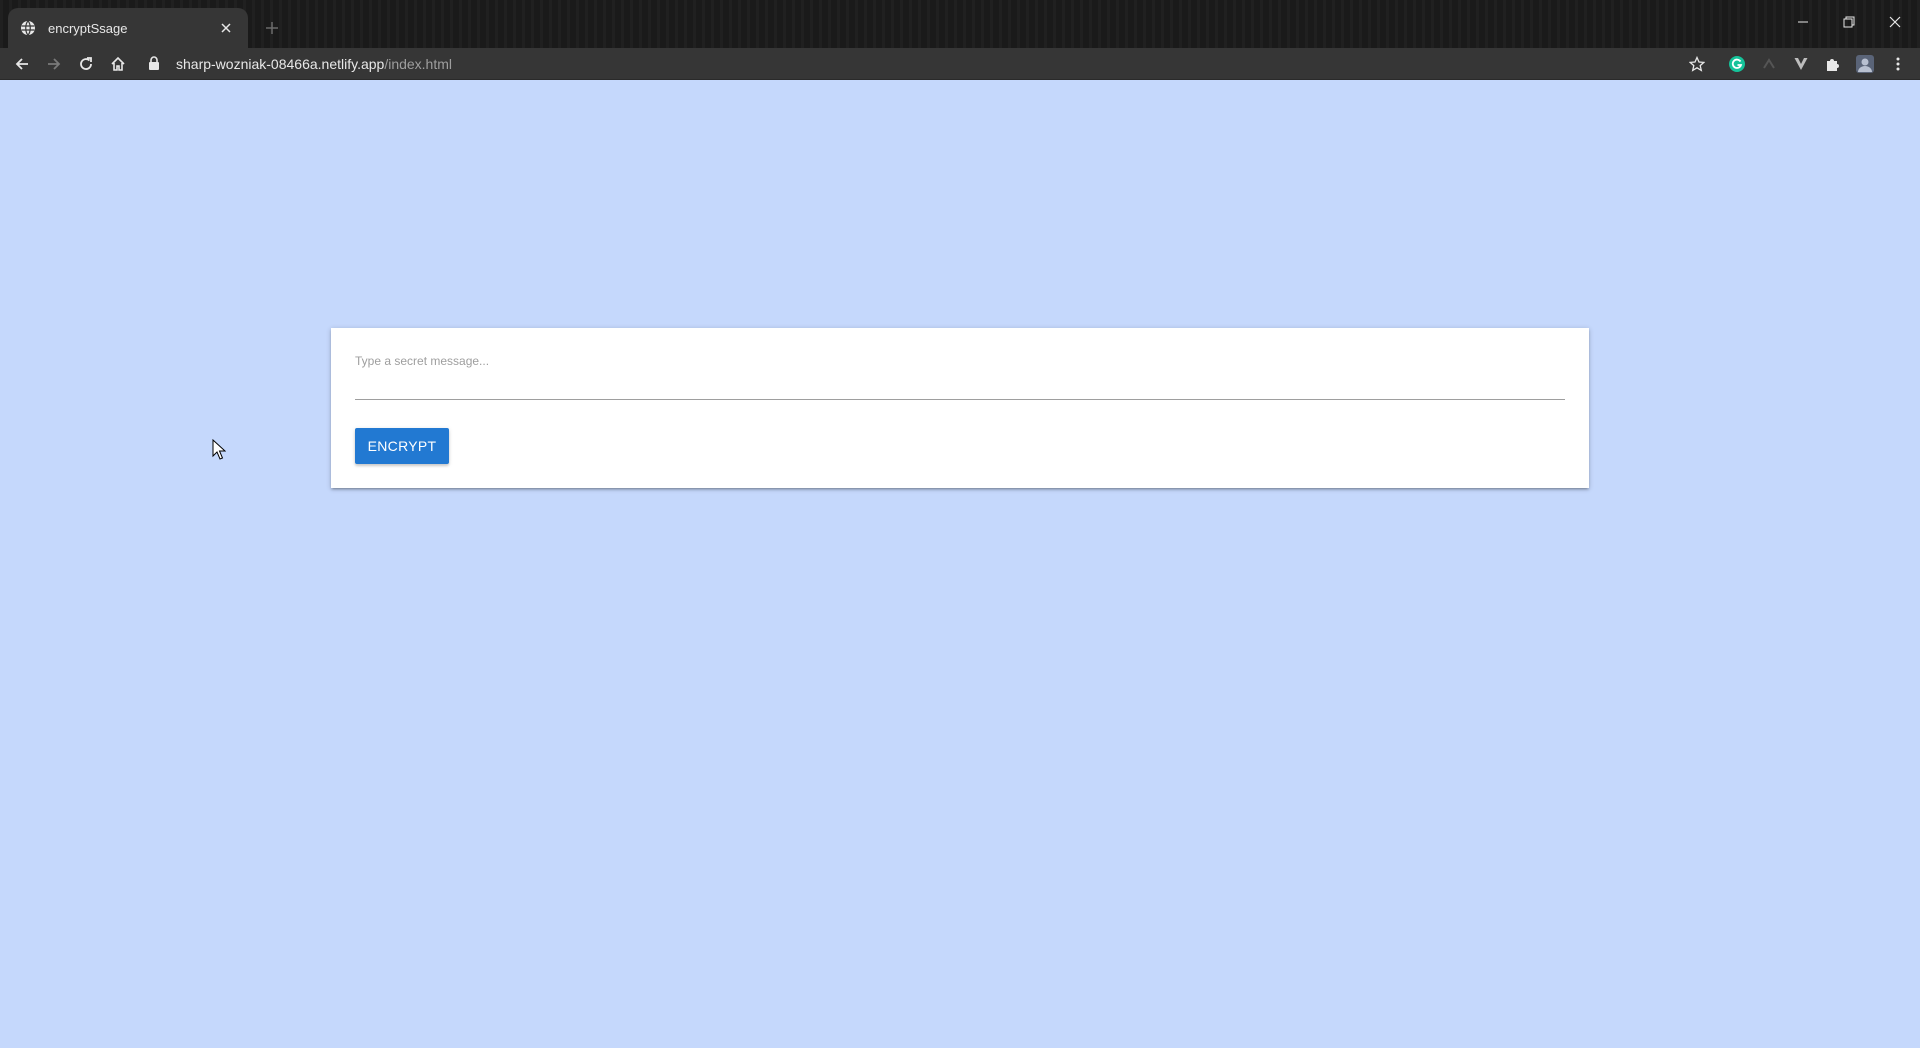  I want to click on bookmark-button, so click(1697, 64).